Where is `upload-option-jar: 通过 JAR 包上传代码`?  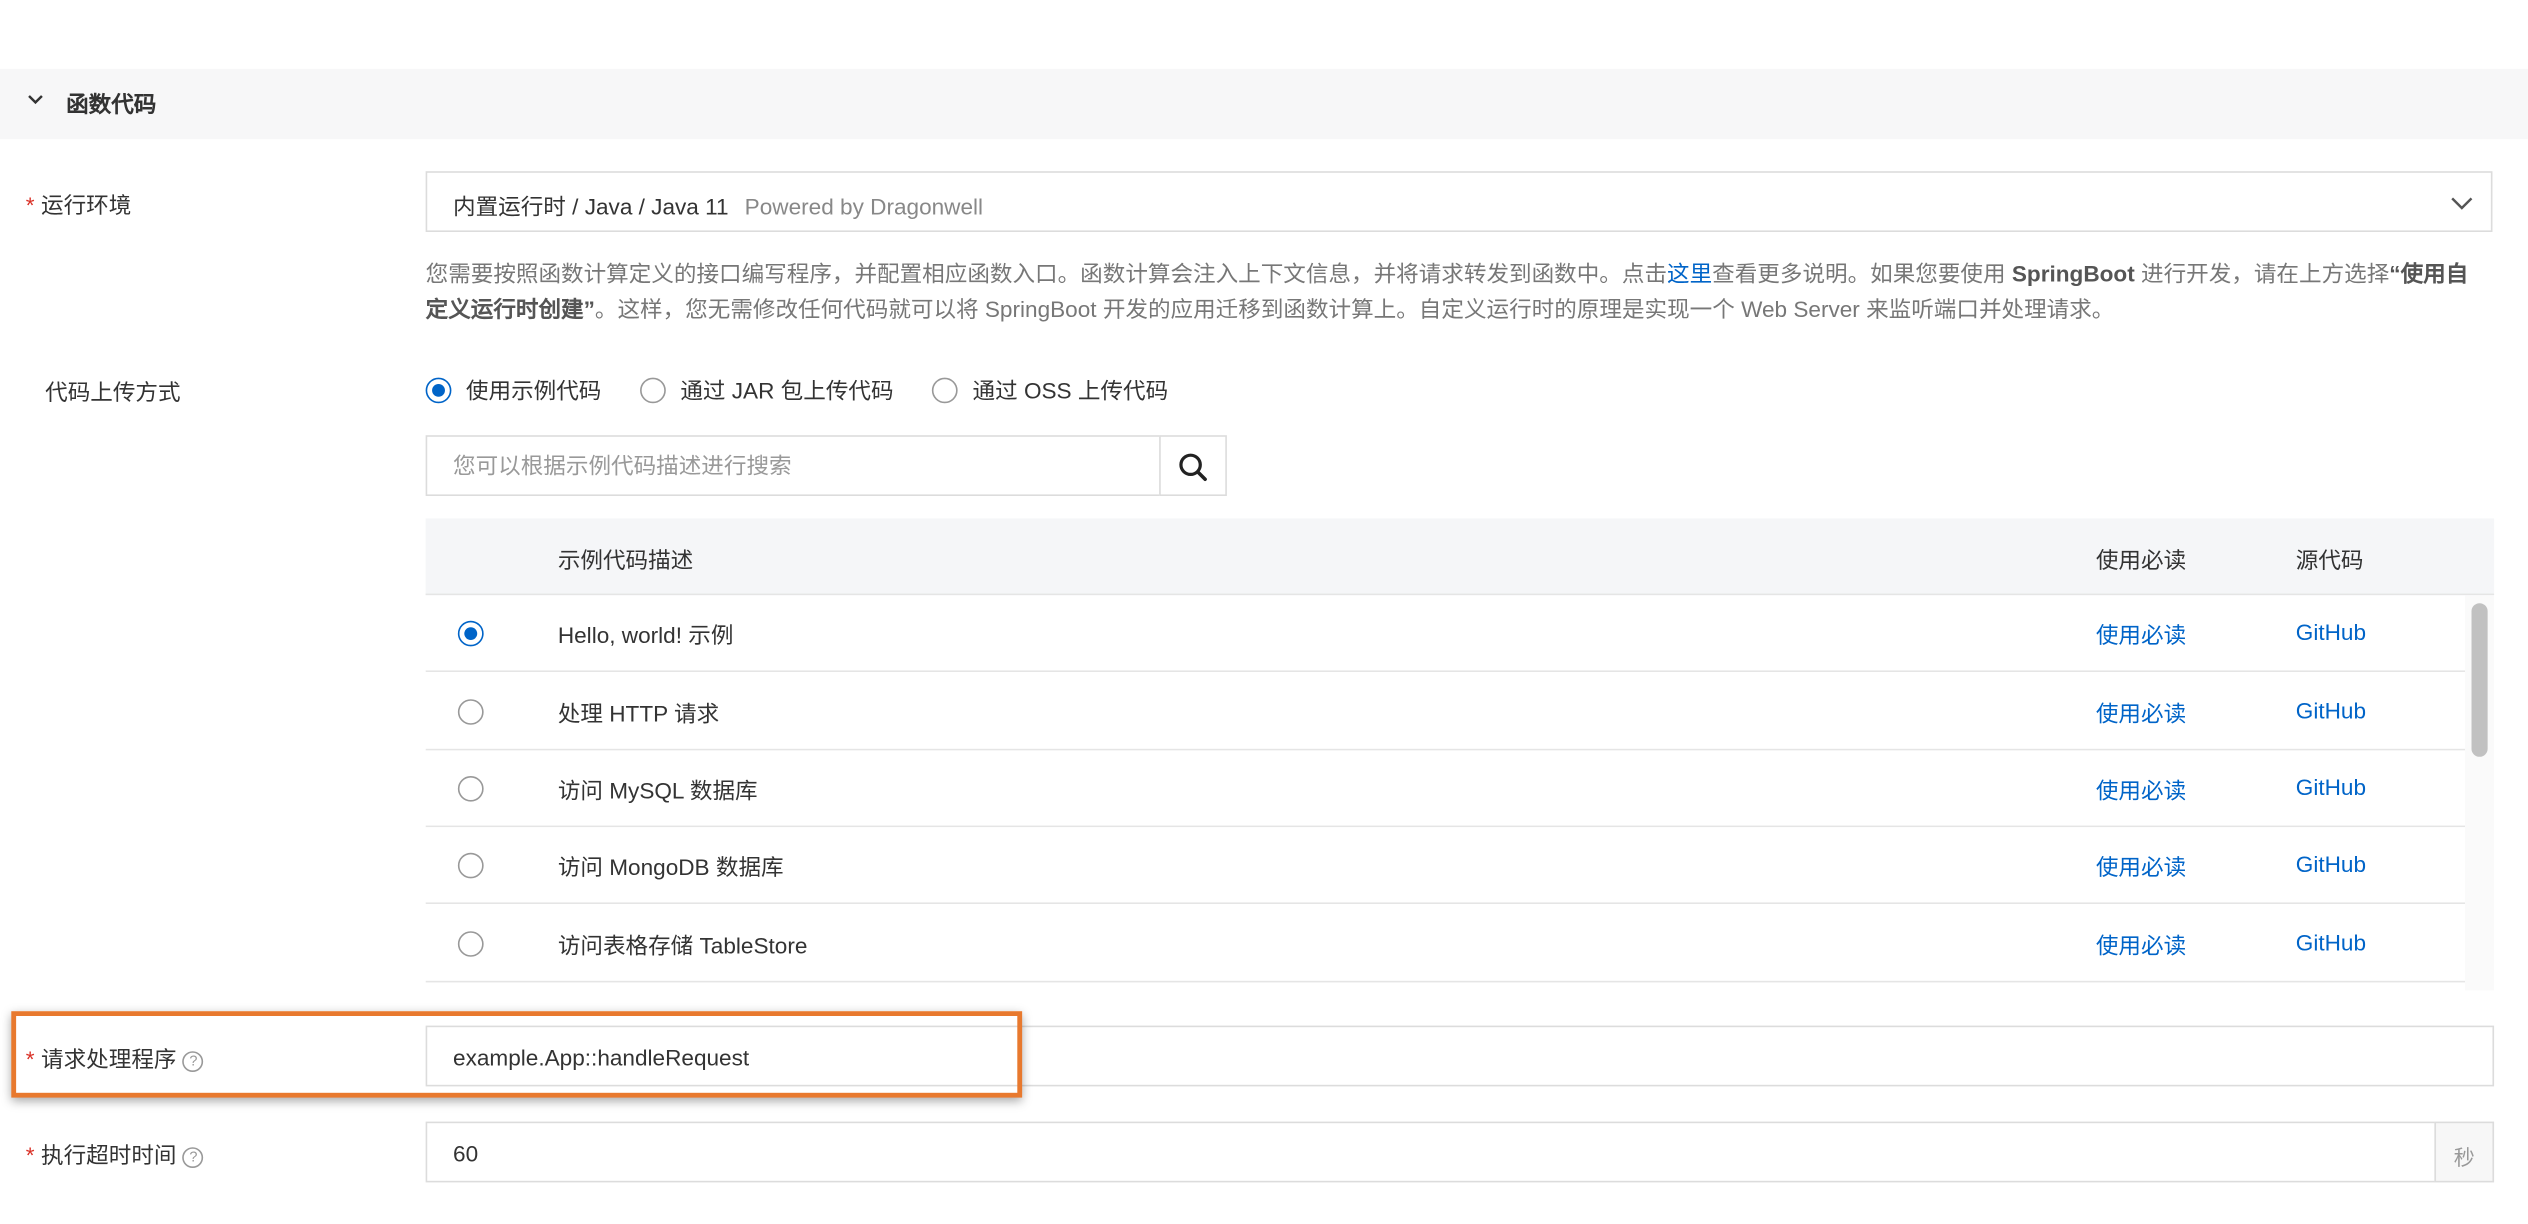 upload-option-jar: 通过 JAR 包上传代码 is located at coordinates (767, 390).